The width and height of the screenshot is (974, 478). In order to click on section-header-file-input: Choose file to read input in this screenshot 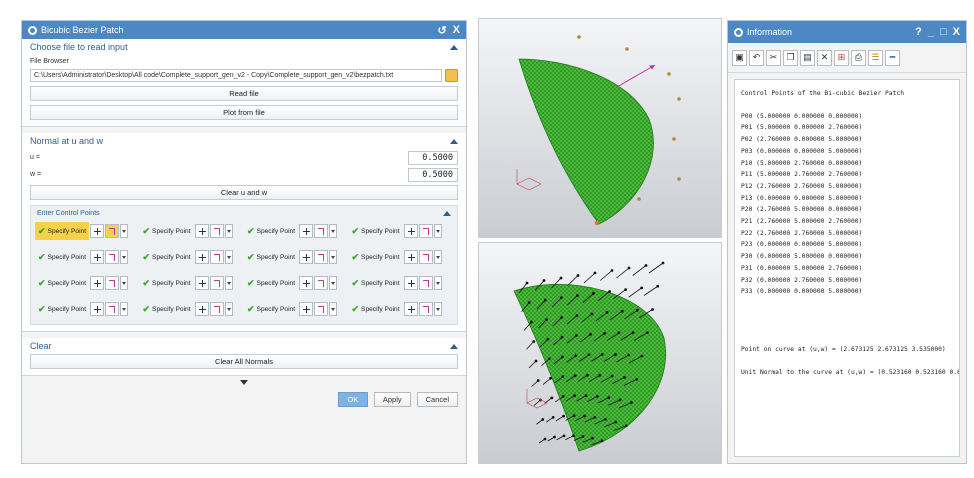, I will do `click(244, 47)`.